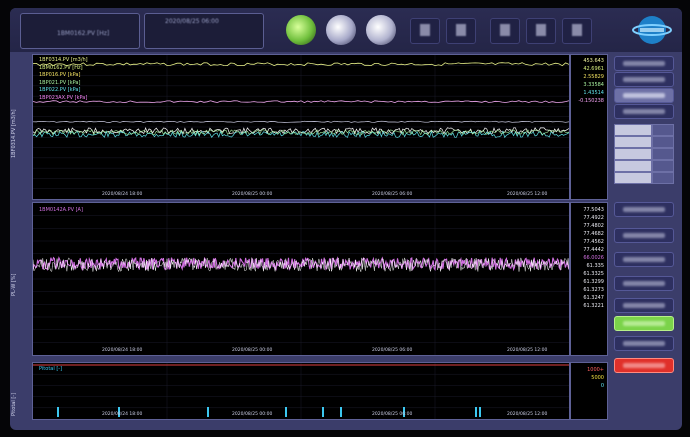 Image resolution: width=690 pixels, height=437 pixels. I want to click on status-green-indicator, so click(301, 30).